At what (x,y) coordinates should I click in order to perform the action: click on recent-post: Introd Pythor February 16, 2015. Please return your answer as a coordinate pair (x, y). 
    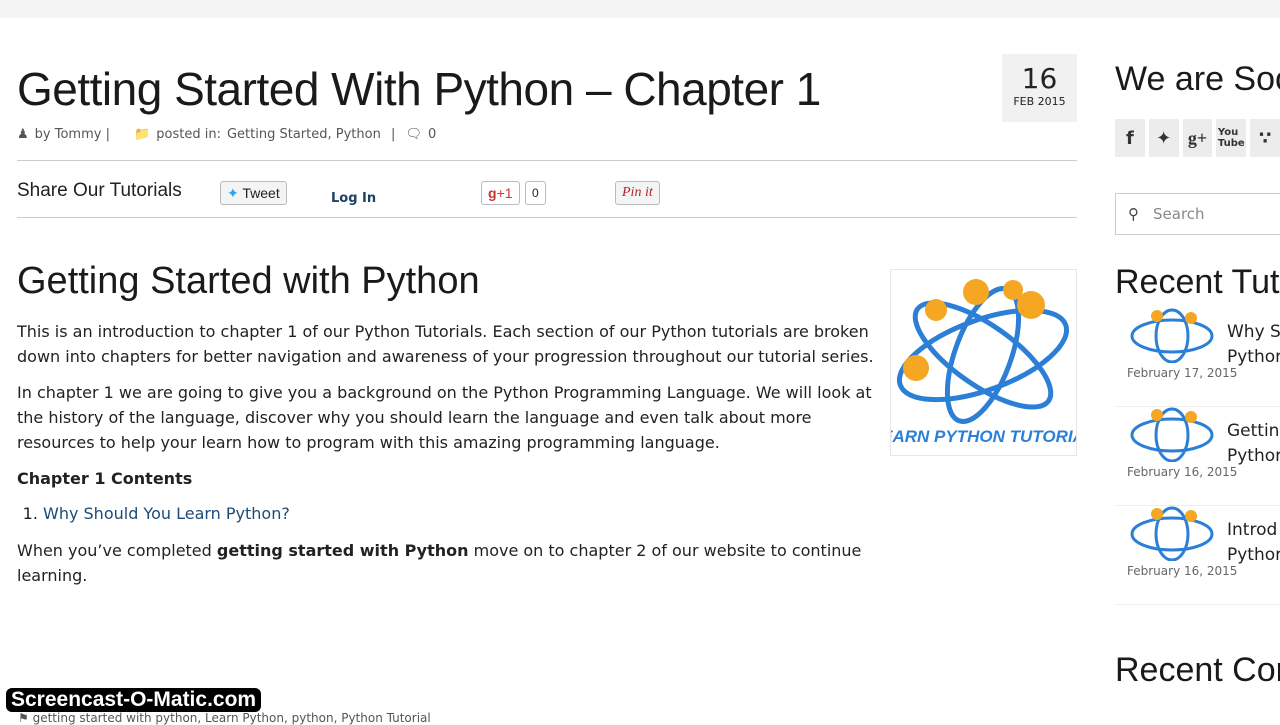
    Looking at the image, I should click on (1197, 555).